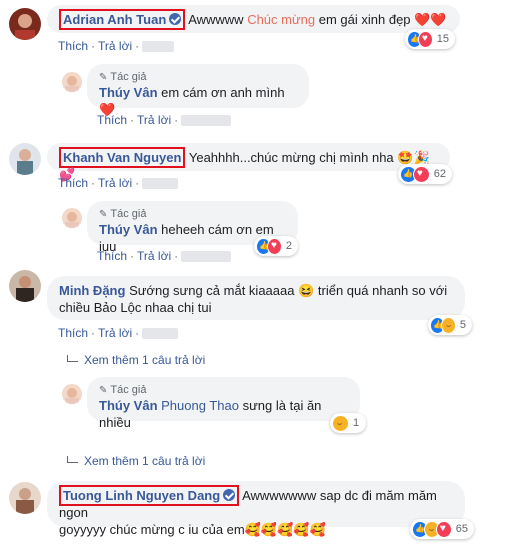 The image size is (507, 554). I want to click on highlight-box: Tuong Linh Nguyen Dang, so click(149, 495).